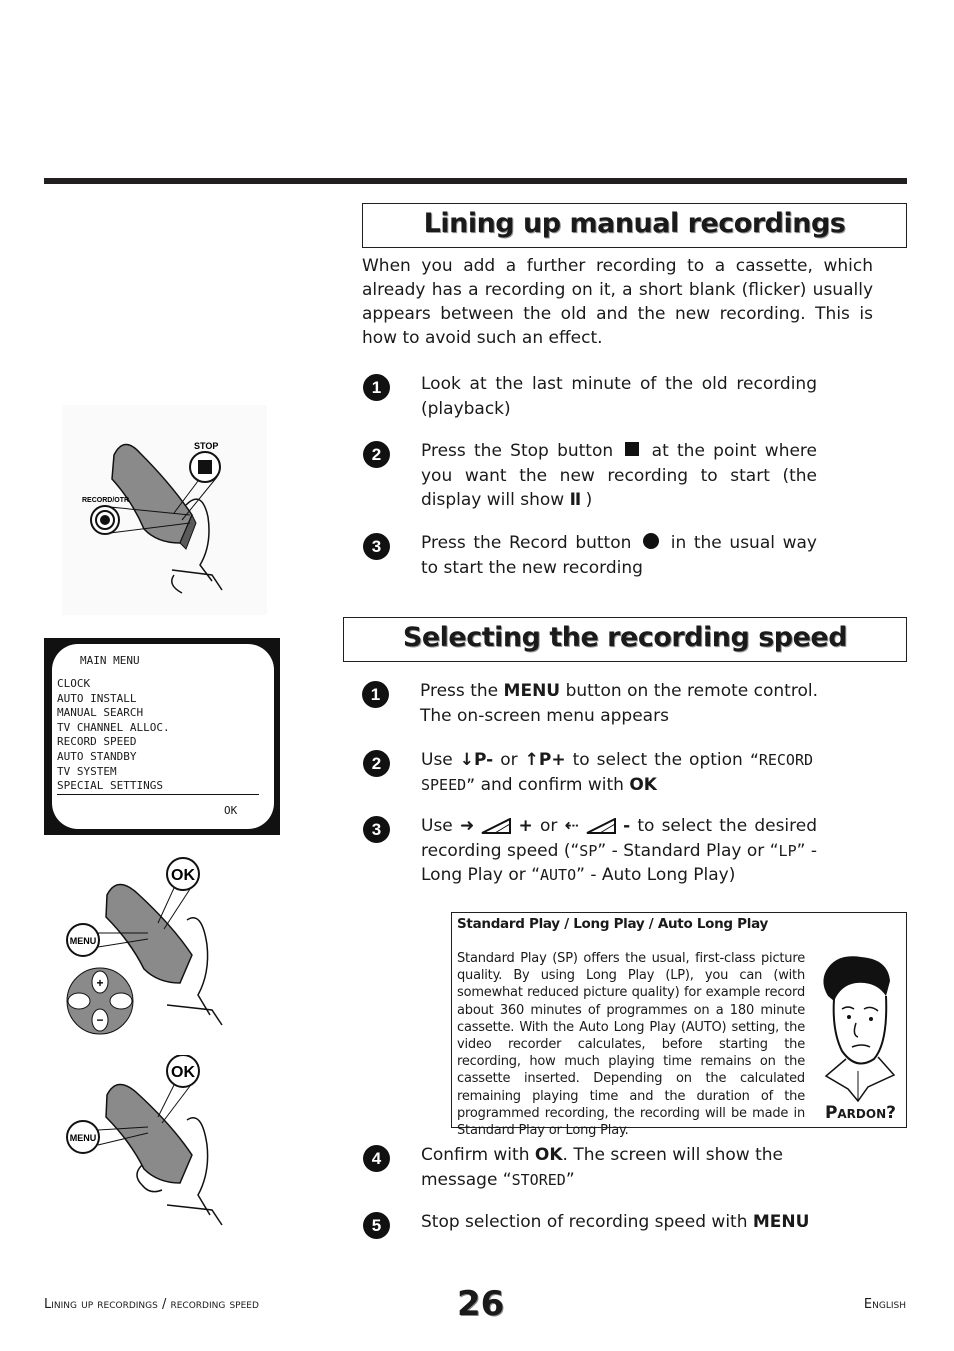  What do you see at coordinates (105, 500) in the screenshot?
I see `record-callout-label: RECORD/OTR` at bounding box center [105, 500].